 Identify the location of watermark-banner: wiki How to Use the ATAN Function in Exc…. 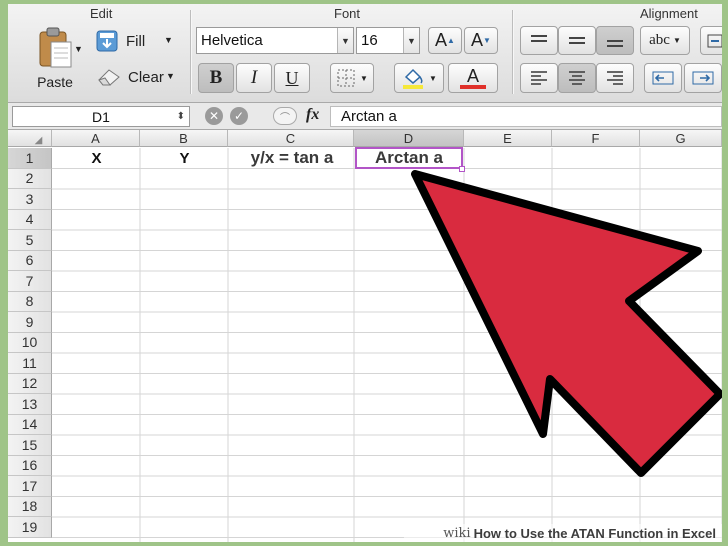
(563, 533).